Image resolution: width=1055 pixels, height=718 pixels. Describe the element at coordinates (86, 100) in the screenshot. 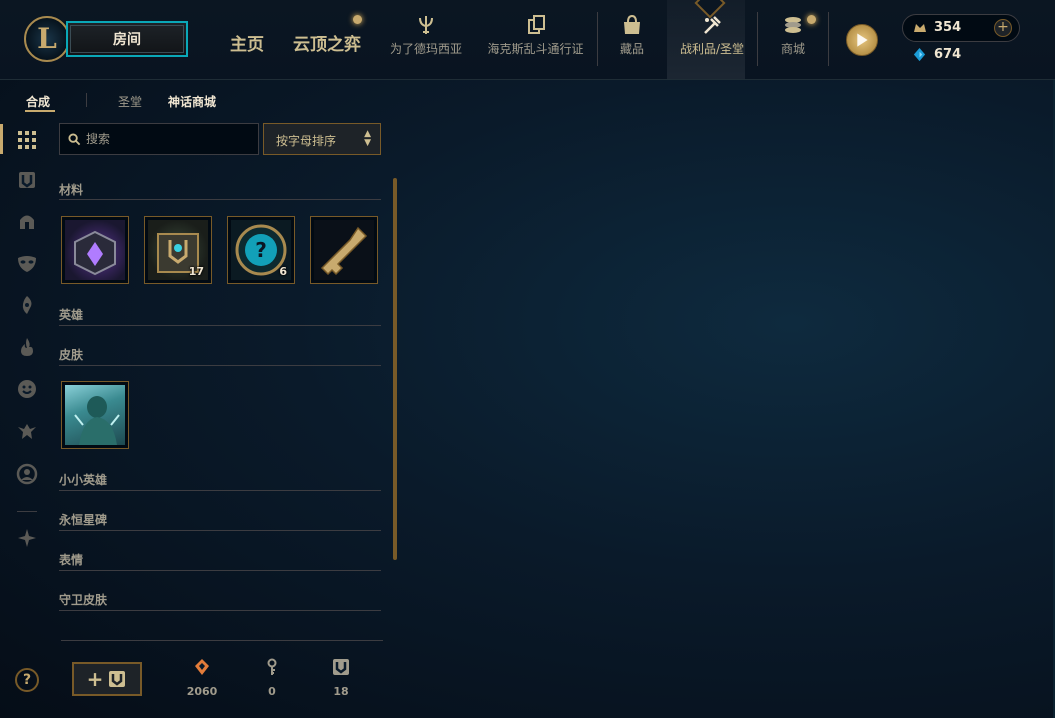

I see `subtab-divider` at that location.